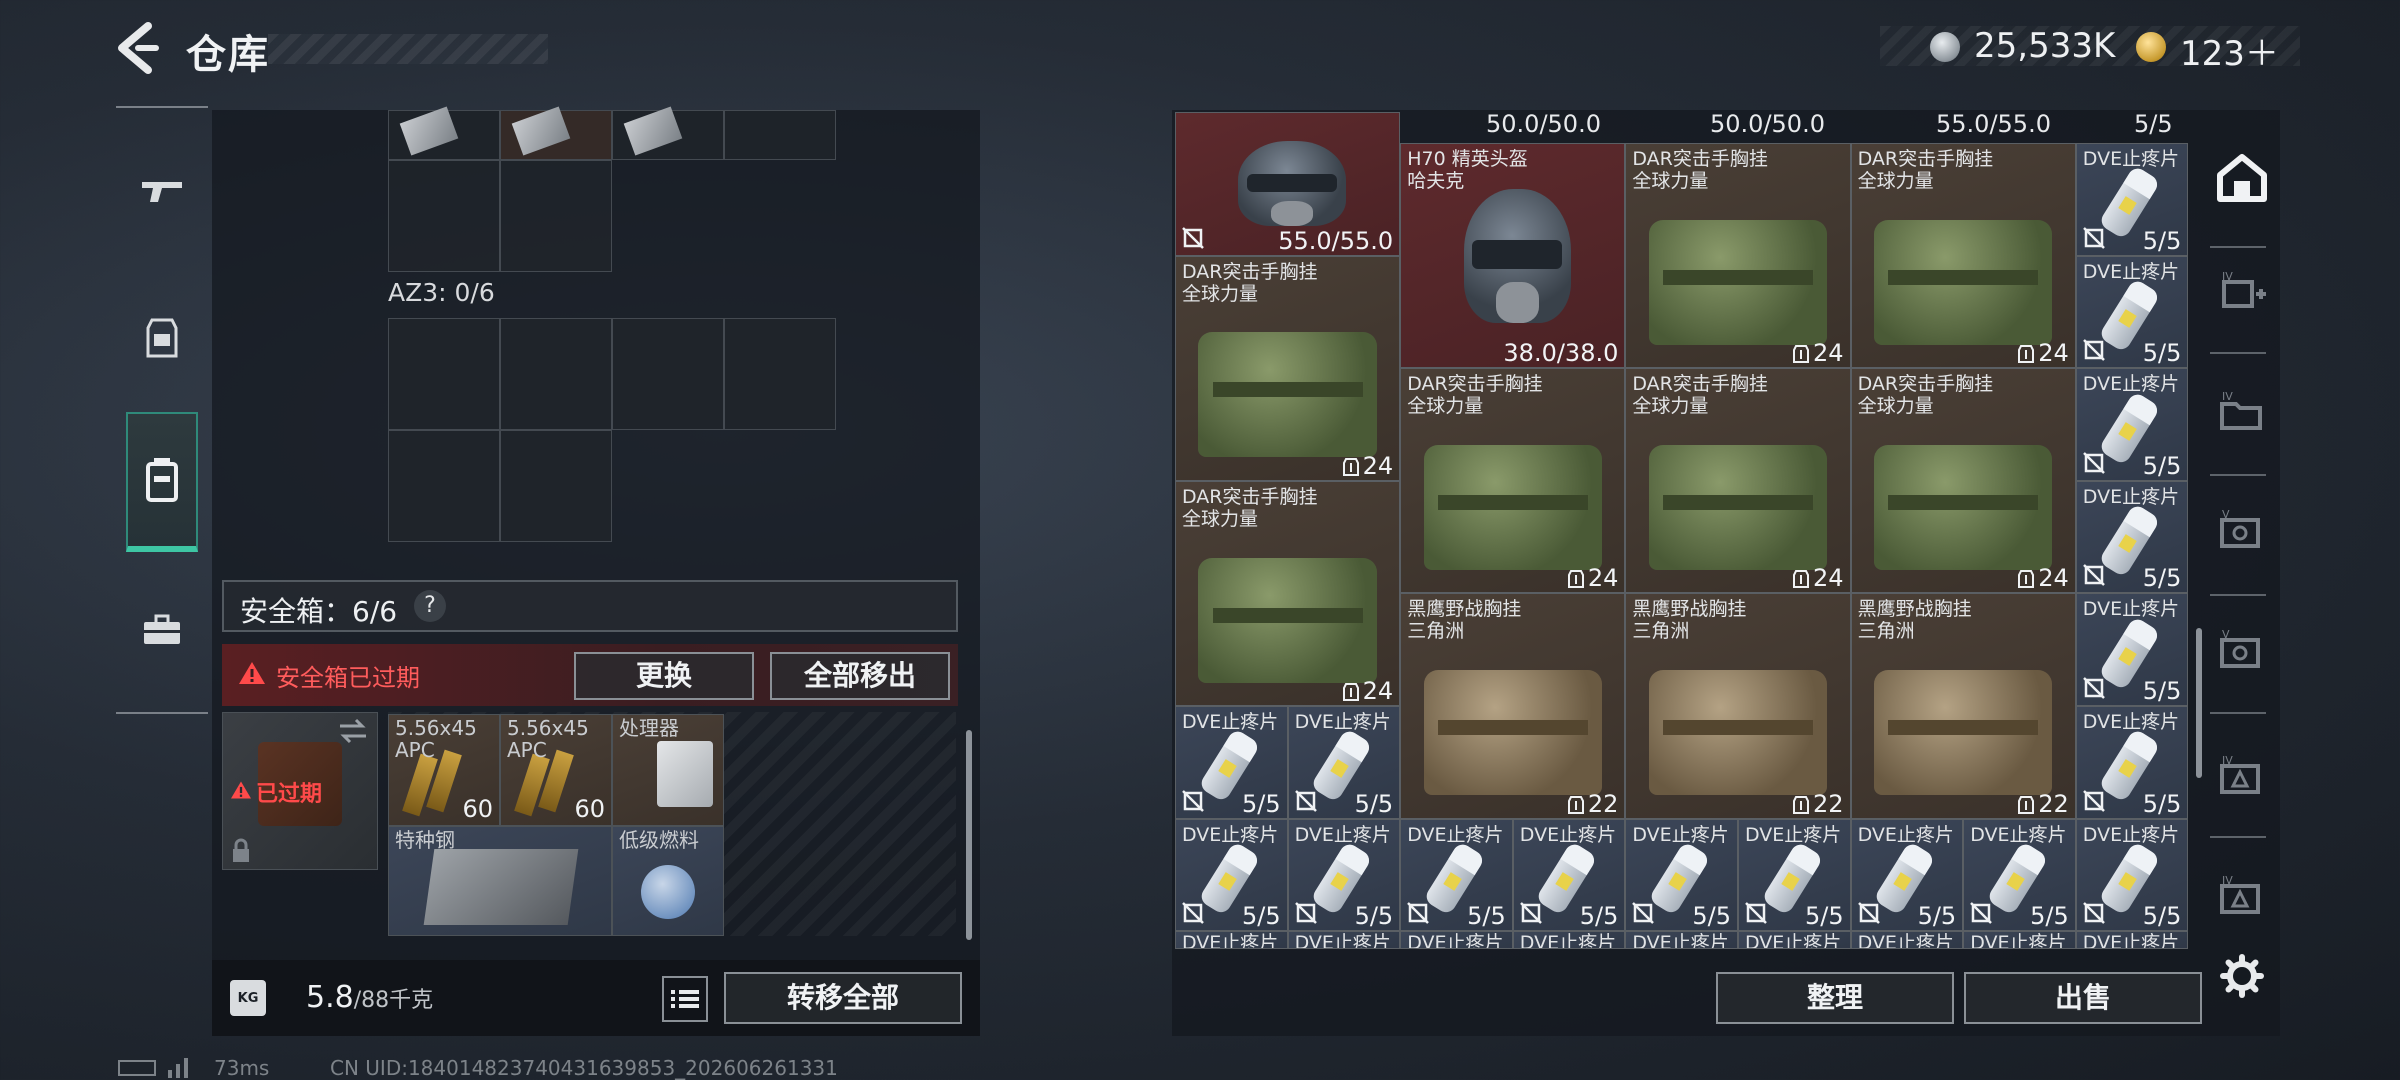 This screenshot has width=2400, height=1080. What do you see at coordinates (430, 606) in the screenshot?
I see `help-button: ?` at bounding box center [430, 606].